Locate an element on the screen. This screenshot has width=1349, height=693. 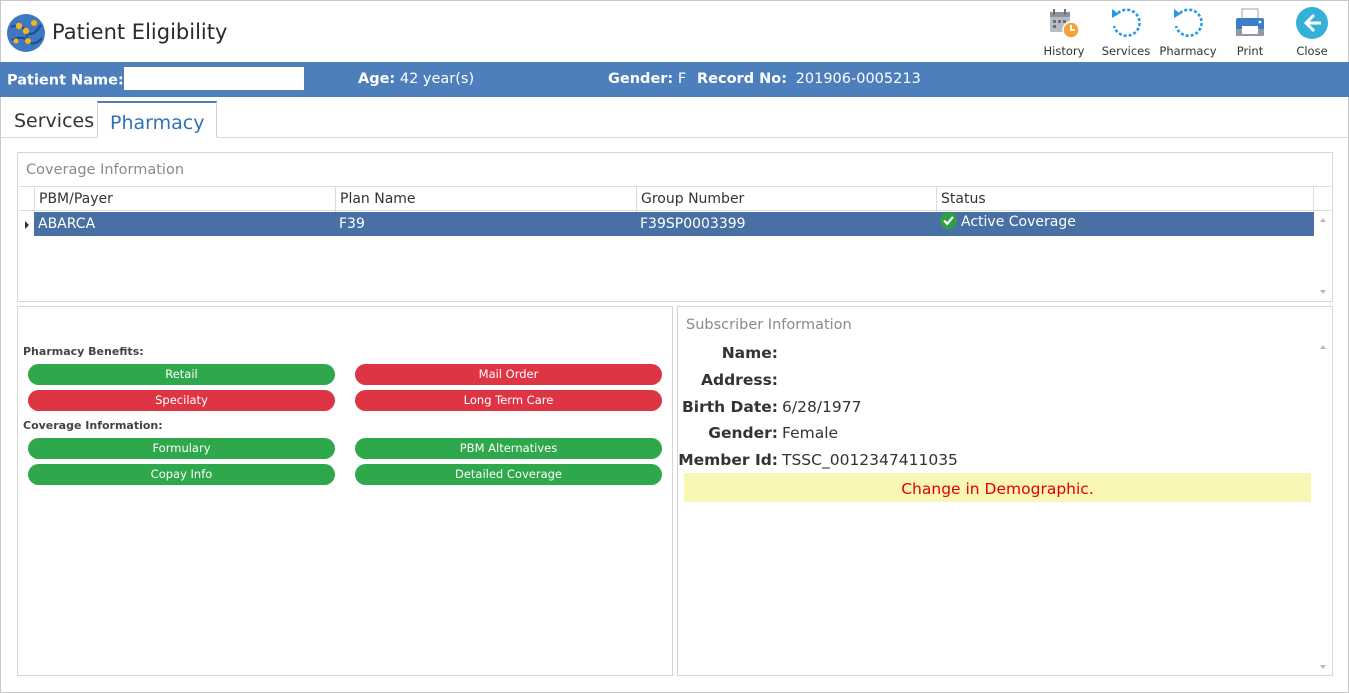
birth-date-value: 6/28/1977 is located at coordinates (822, 407).